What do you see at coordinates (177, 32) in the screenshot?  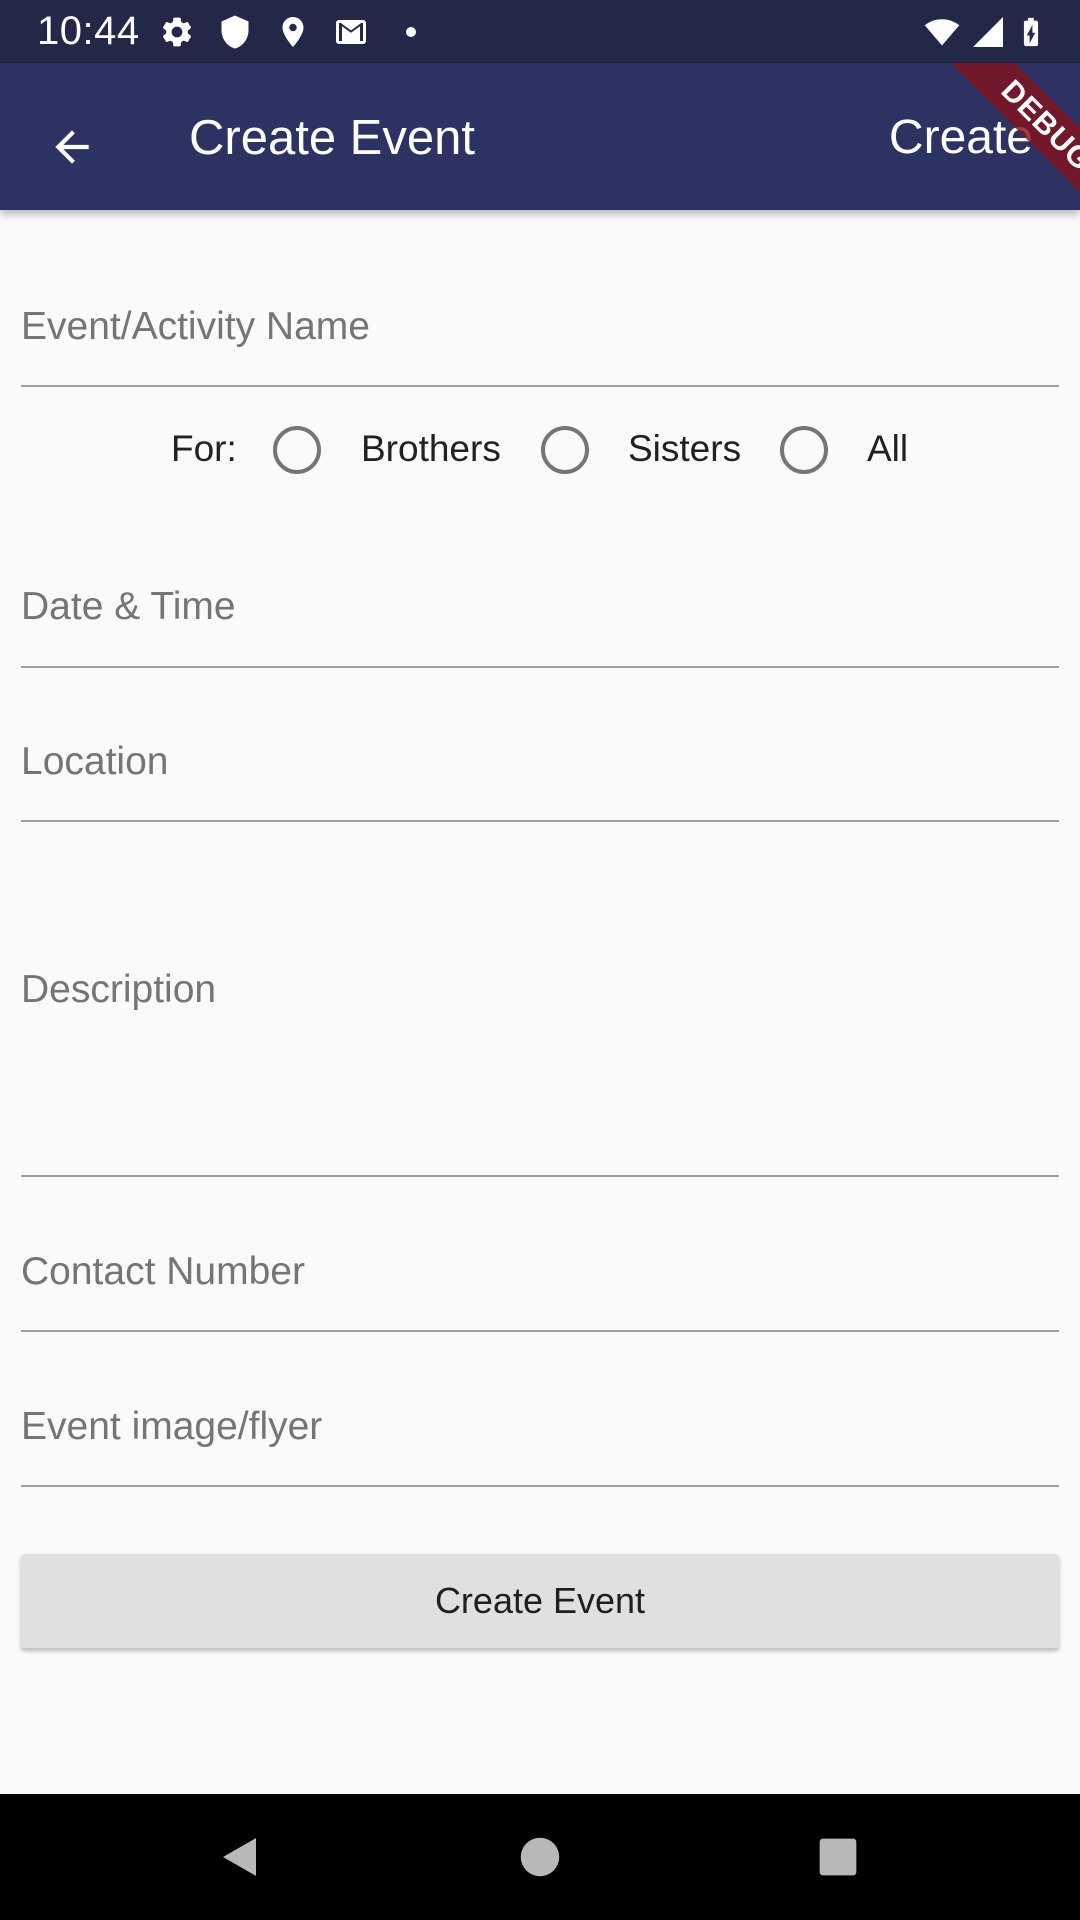 I see `gear-icon` at bounding box center [177, 32].